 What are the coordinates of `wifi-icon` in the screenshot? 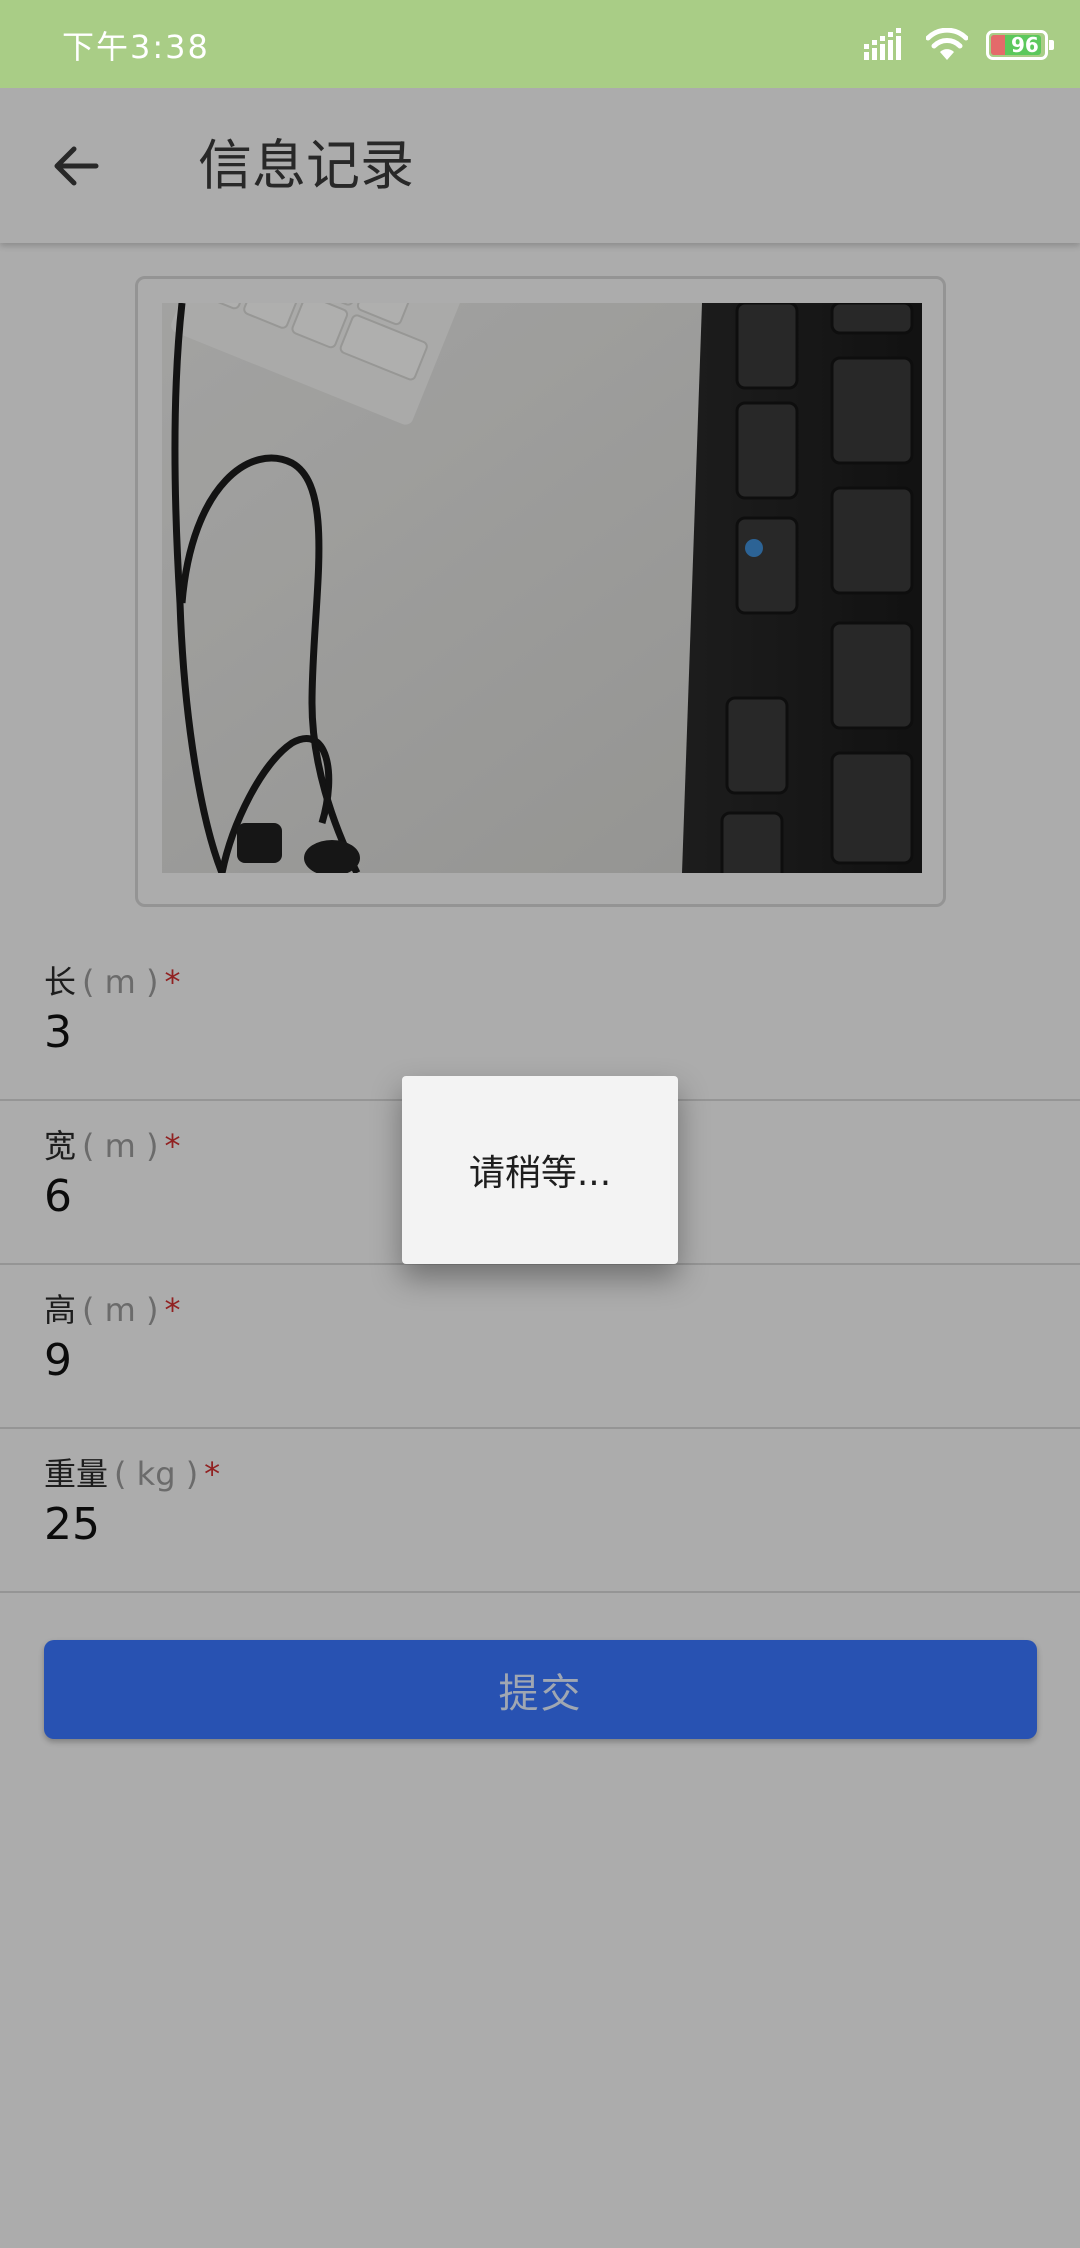 It's located at (947, 44).